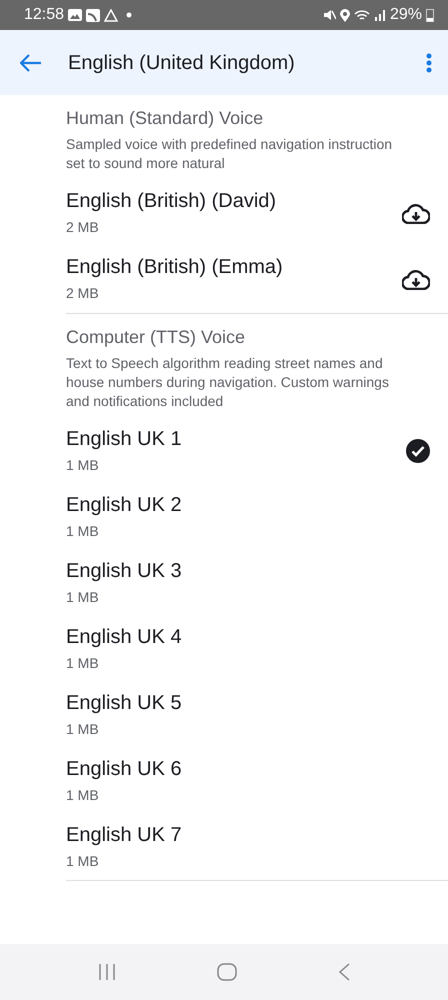  What do you see at coordinates (329, 15) in the screenshot?
I see `mute-icon` at bounding box center [329, 15].